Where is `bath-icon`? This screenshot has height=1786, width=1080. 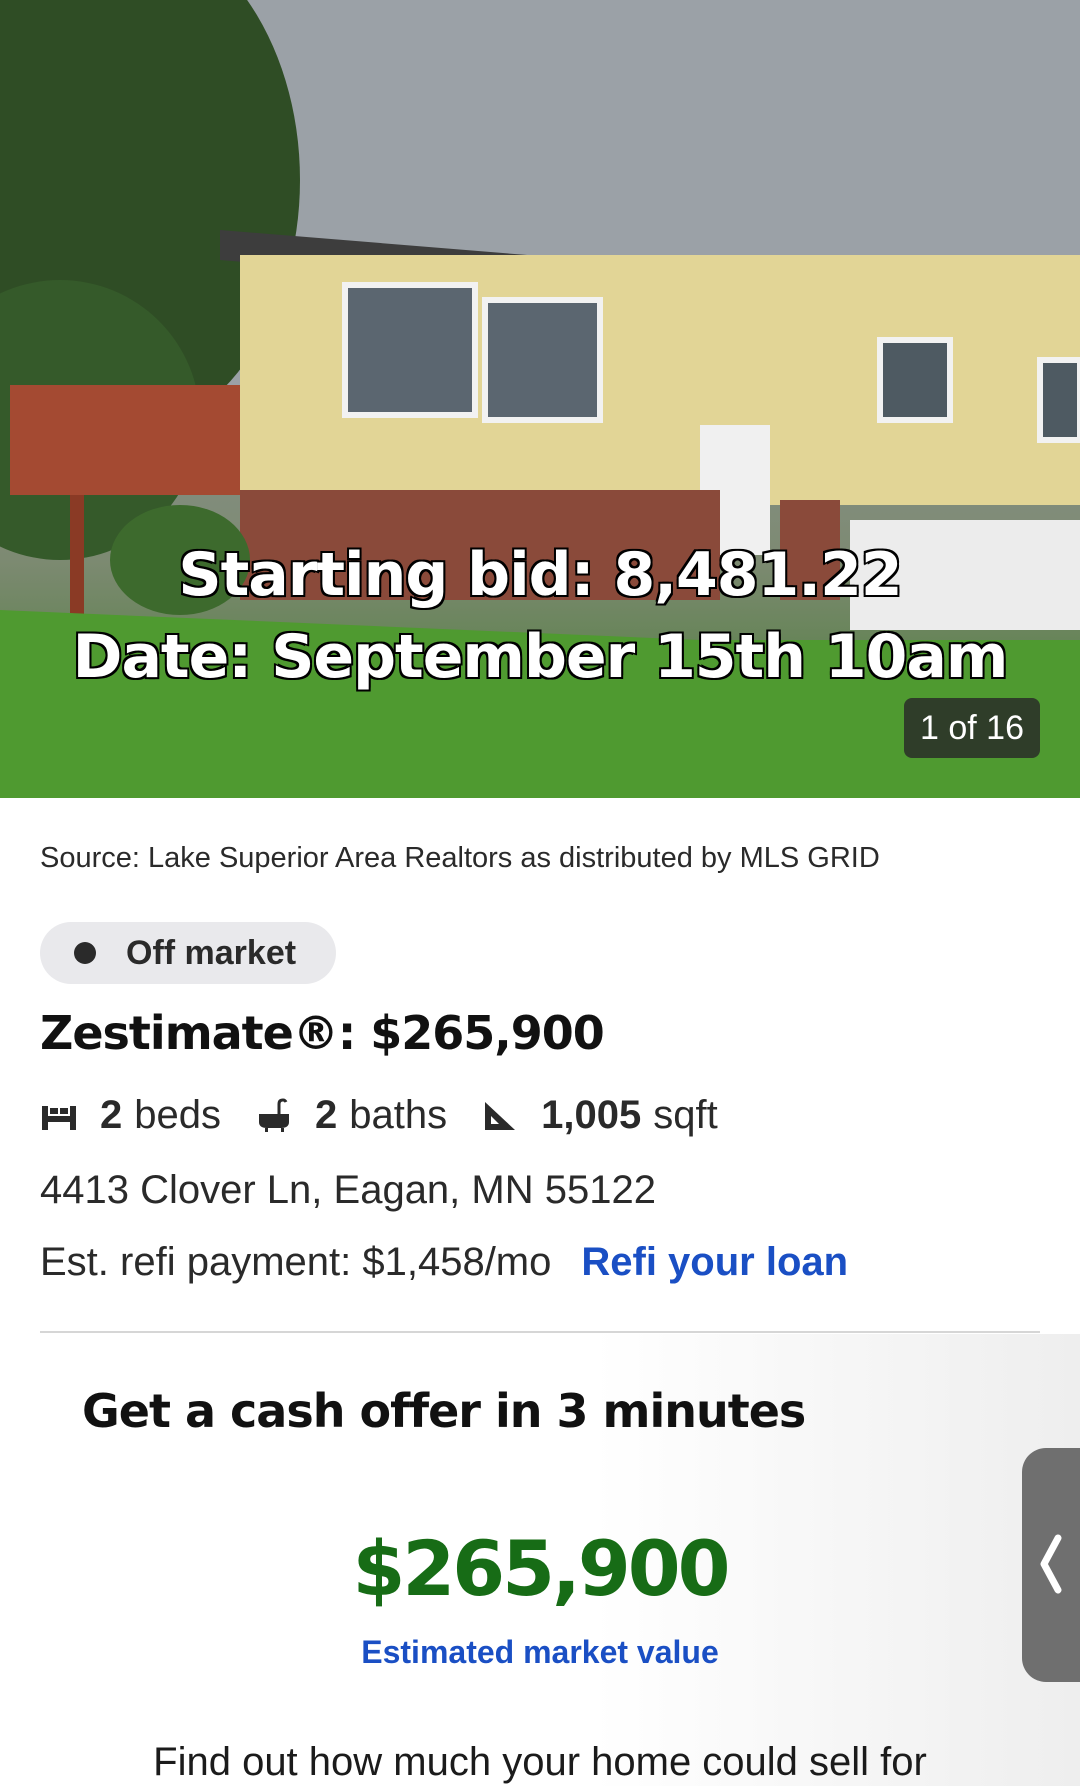 bath-icon is located at coordinates (274, 1115).